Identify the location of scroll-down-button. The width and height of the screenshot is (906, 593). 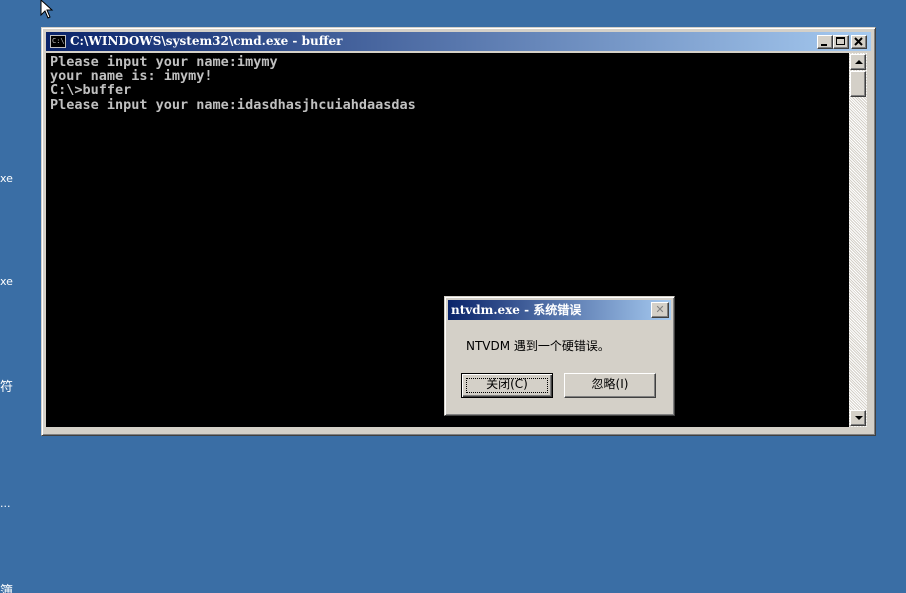
(858, 418).